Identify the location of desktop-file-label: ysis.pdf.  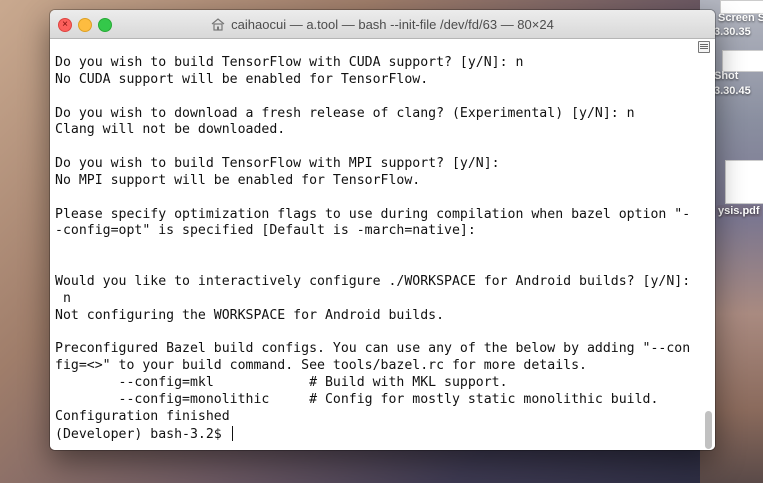
(739, 211).